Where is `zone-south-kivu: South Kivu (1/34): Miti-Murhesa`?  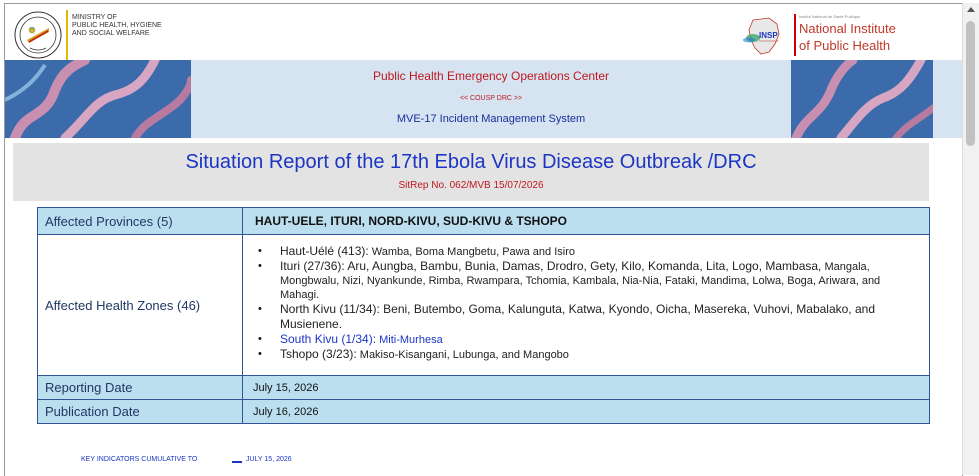 zone-south-kivu: South Kivu (1/34): Miti-Murhesa is located at coordinates (590, 339).